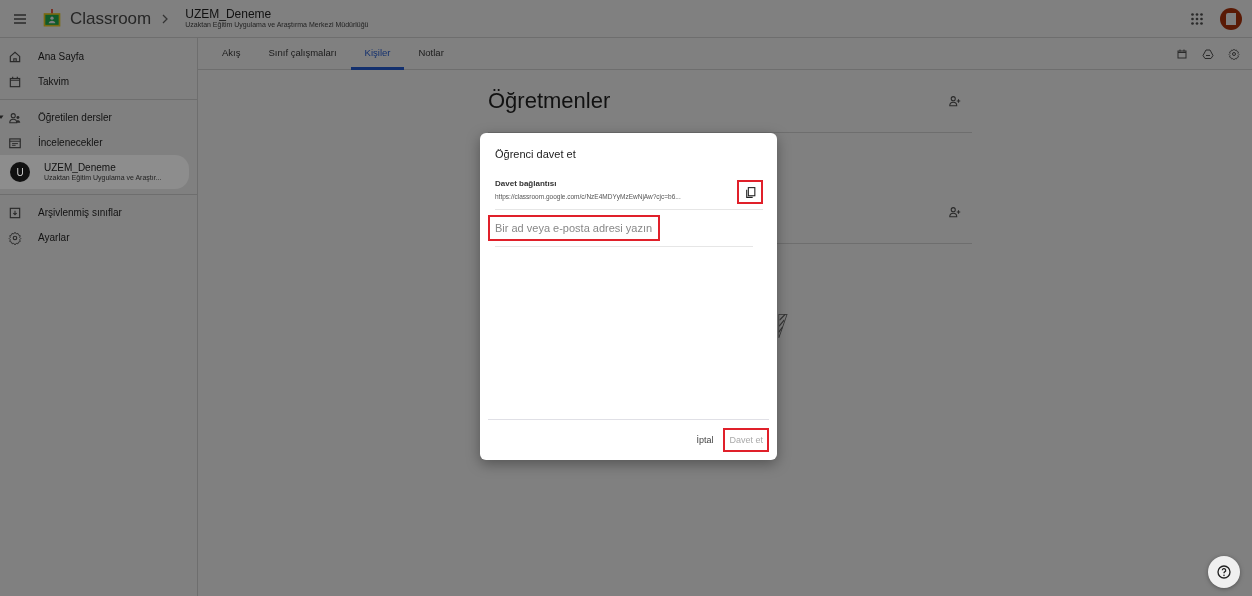 This screenshot has width=1252, height=596. Describe the element at coordinates (54, 81) in the screenshot. I see `nav-label: Takvim` at that location.